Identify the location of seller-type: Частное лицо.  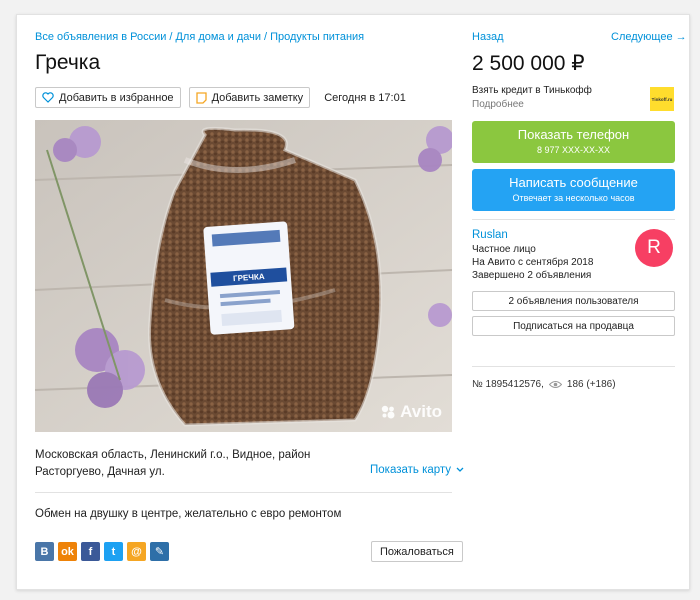
(504, 249).